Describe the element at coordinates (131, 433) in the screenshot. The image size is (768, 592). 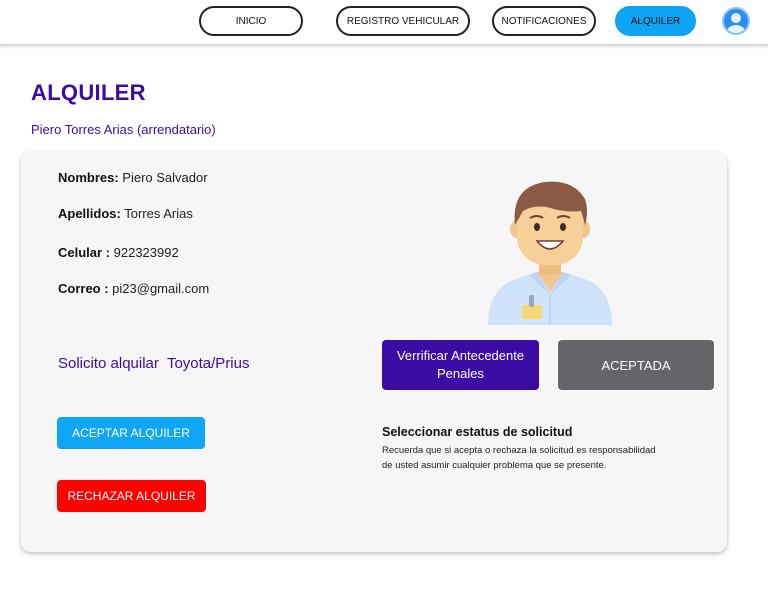
I see `accept-rental-button: ACEPTAR ALQUILER` at that location.